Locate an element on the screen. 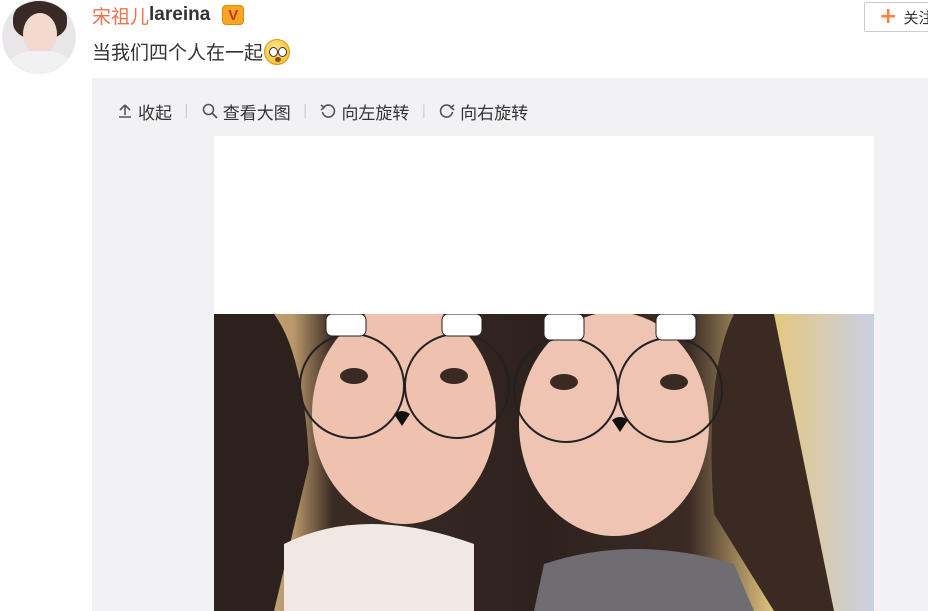  plus-icon: + is located at coordinates (888, 16).